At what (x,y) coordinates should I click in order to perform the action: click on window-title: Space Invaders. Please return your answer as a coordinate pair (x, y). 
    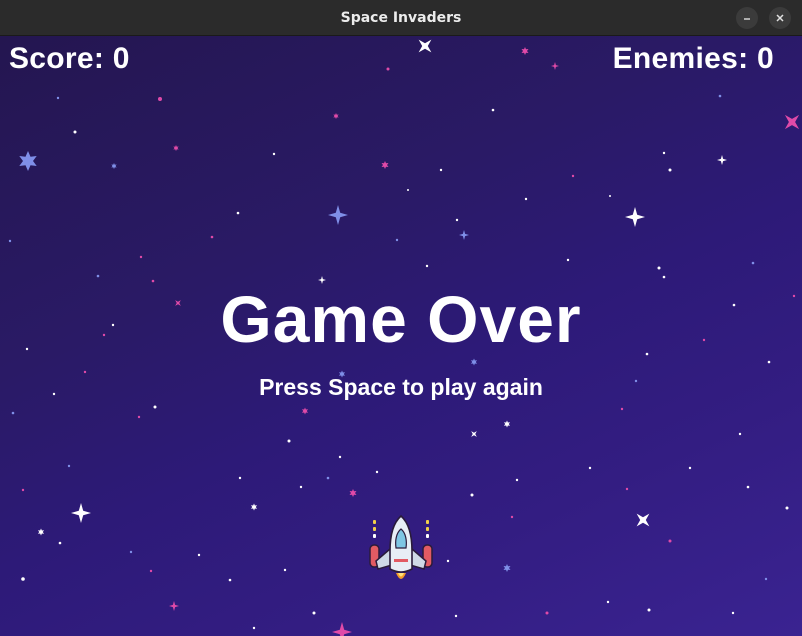
    Looking at the image, I should click on (401, 18).